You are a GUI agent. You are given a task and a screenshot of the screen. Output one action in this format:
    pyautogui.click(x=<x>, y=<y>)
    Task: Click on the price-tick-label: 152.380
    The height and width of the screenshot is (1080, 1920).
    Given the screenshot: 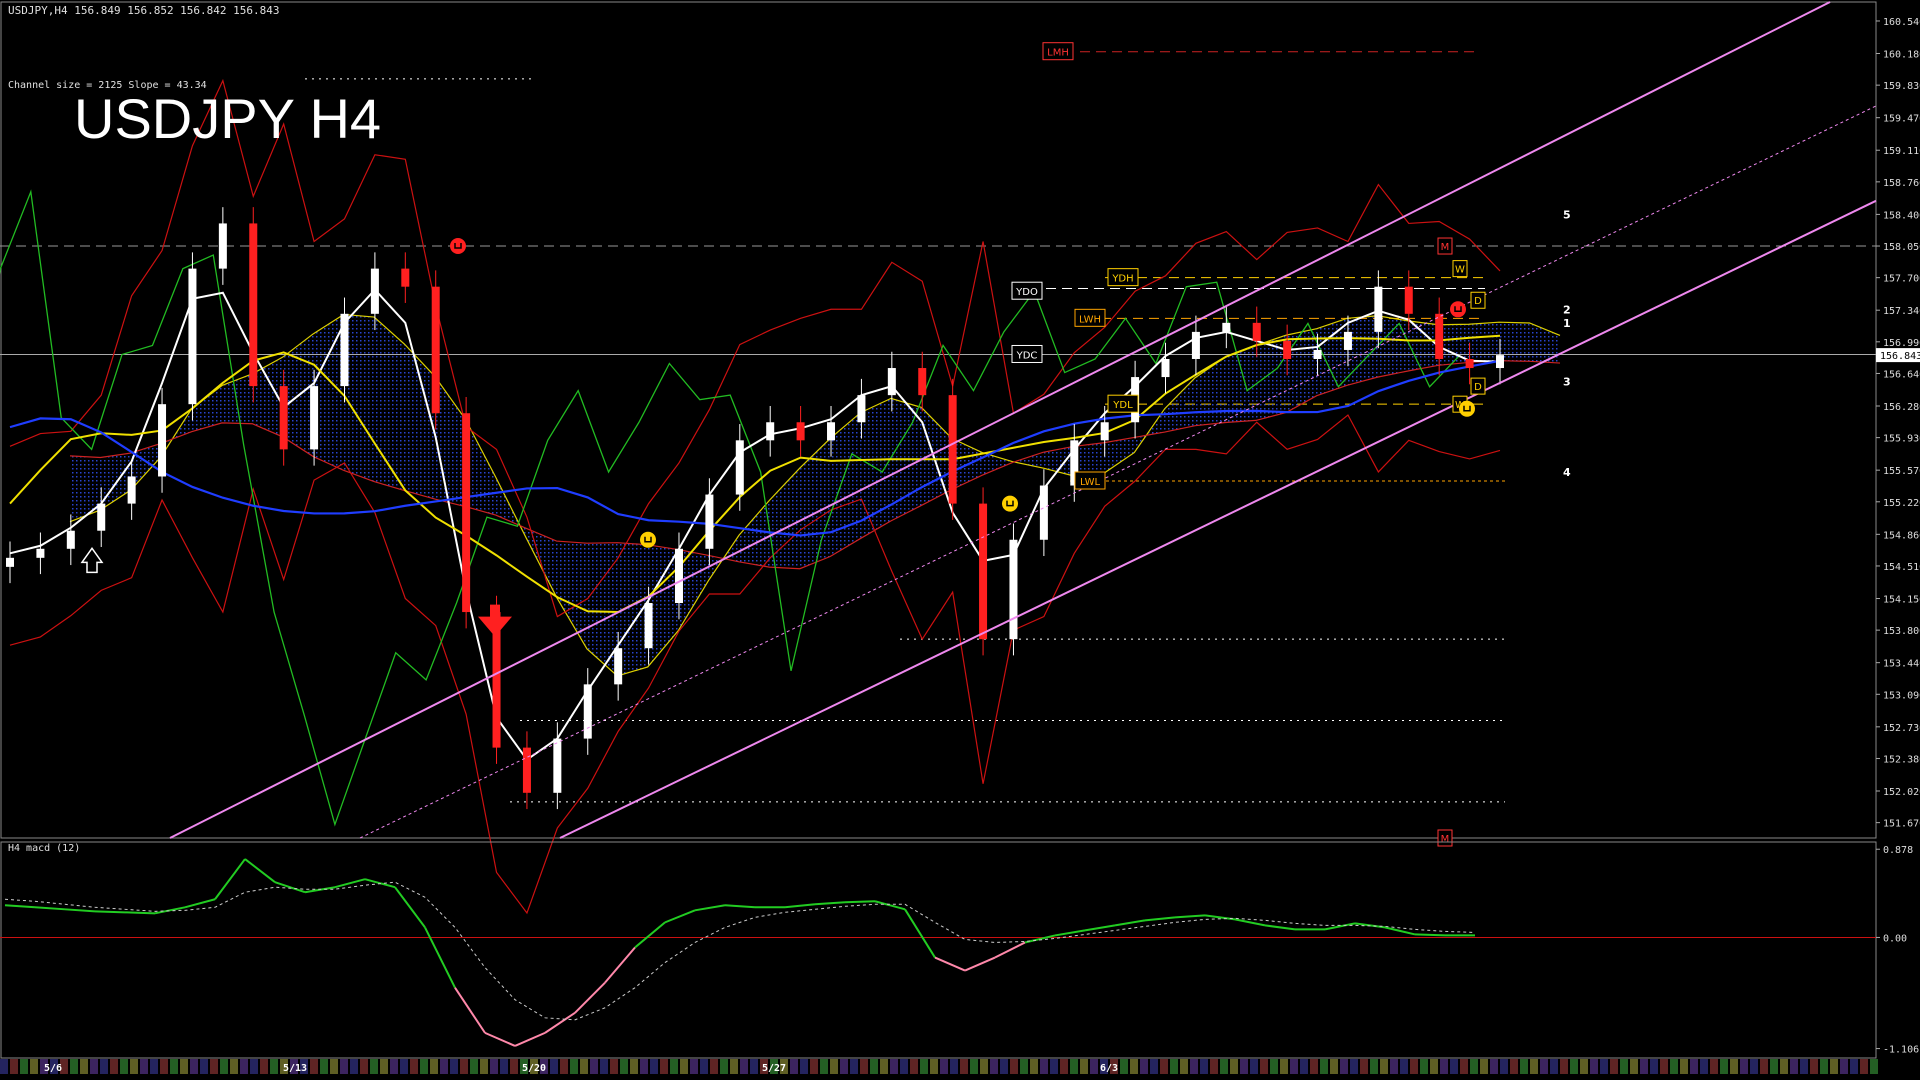 What is the action you would take?
    pyautogui.click(x=1901, y=759)
    